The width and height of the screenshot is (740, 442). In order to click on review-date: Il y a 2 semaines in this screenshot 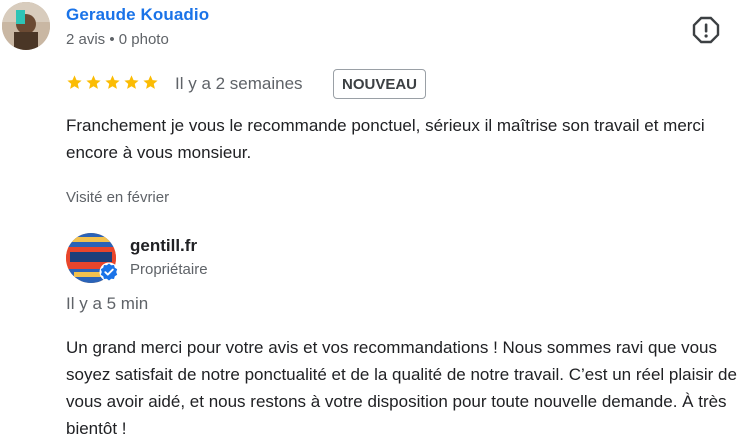, I will do `click(239, 83)`.